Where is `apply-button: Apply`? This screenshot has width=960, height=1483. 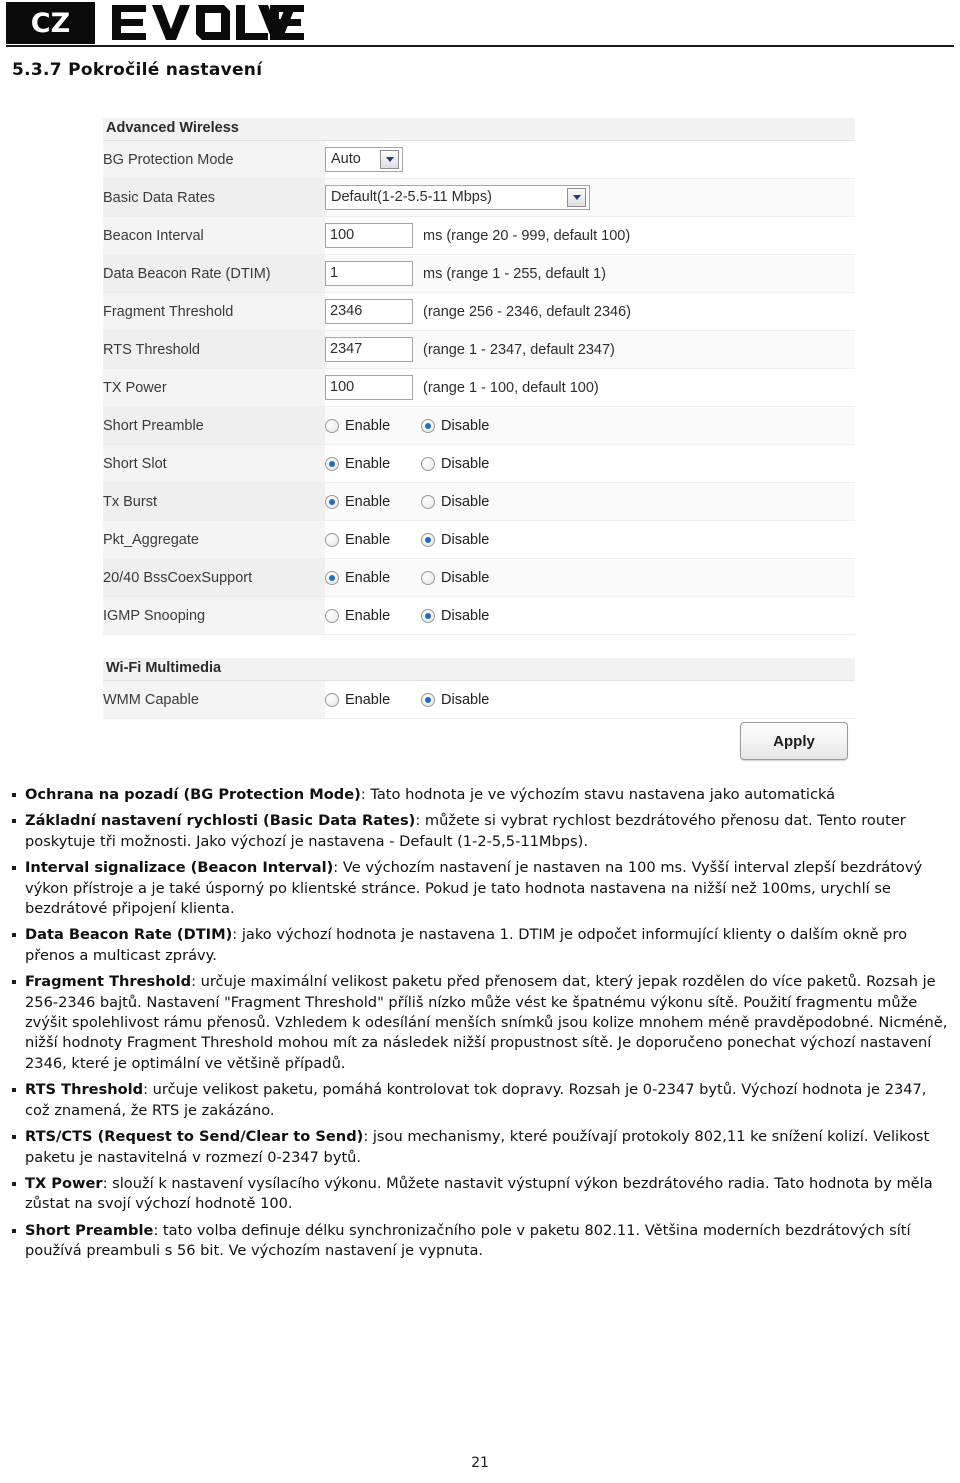 apply-button: Apply is located at coordinates (794, 741).